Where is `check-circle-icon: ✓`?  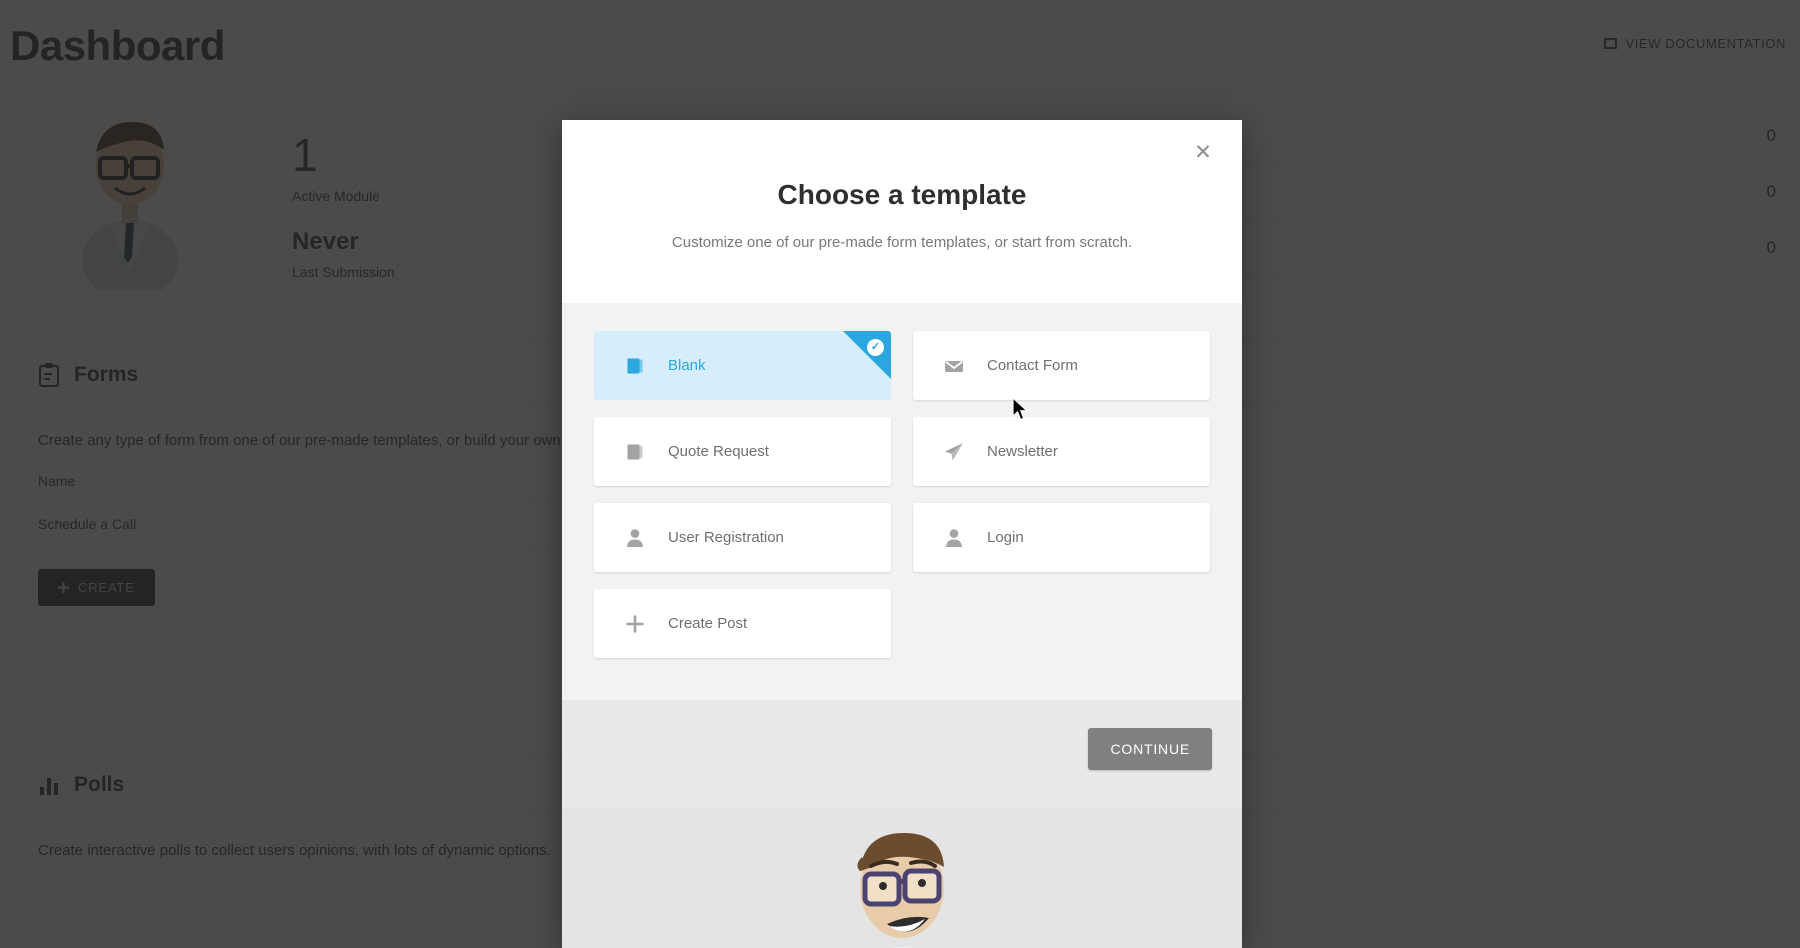
check-circle-icon: ✓ is located at coordinates (875, 347).